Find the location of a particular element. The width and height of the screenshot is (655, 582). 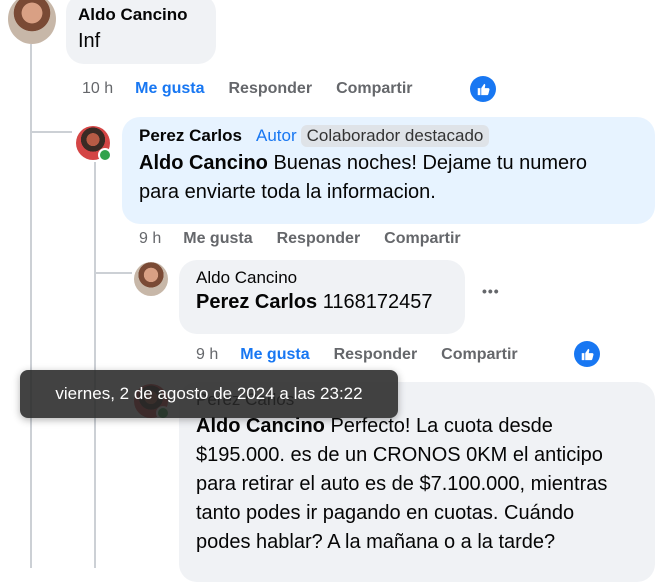

comment-text: Perez Carlos 1168172457 is located at coordinates (314, 302).